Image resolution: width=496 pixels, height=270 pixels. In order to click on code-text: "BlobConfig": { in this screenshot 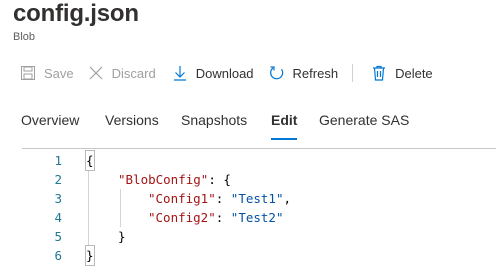, I will do `click(174, 179)`.